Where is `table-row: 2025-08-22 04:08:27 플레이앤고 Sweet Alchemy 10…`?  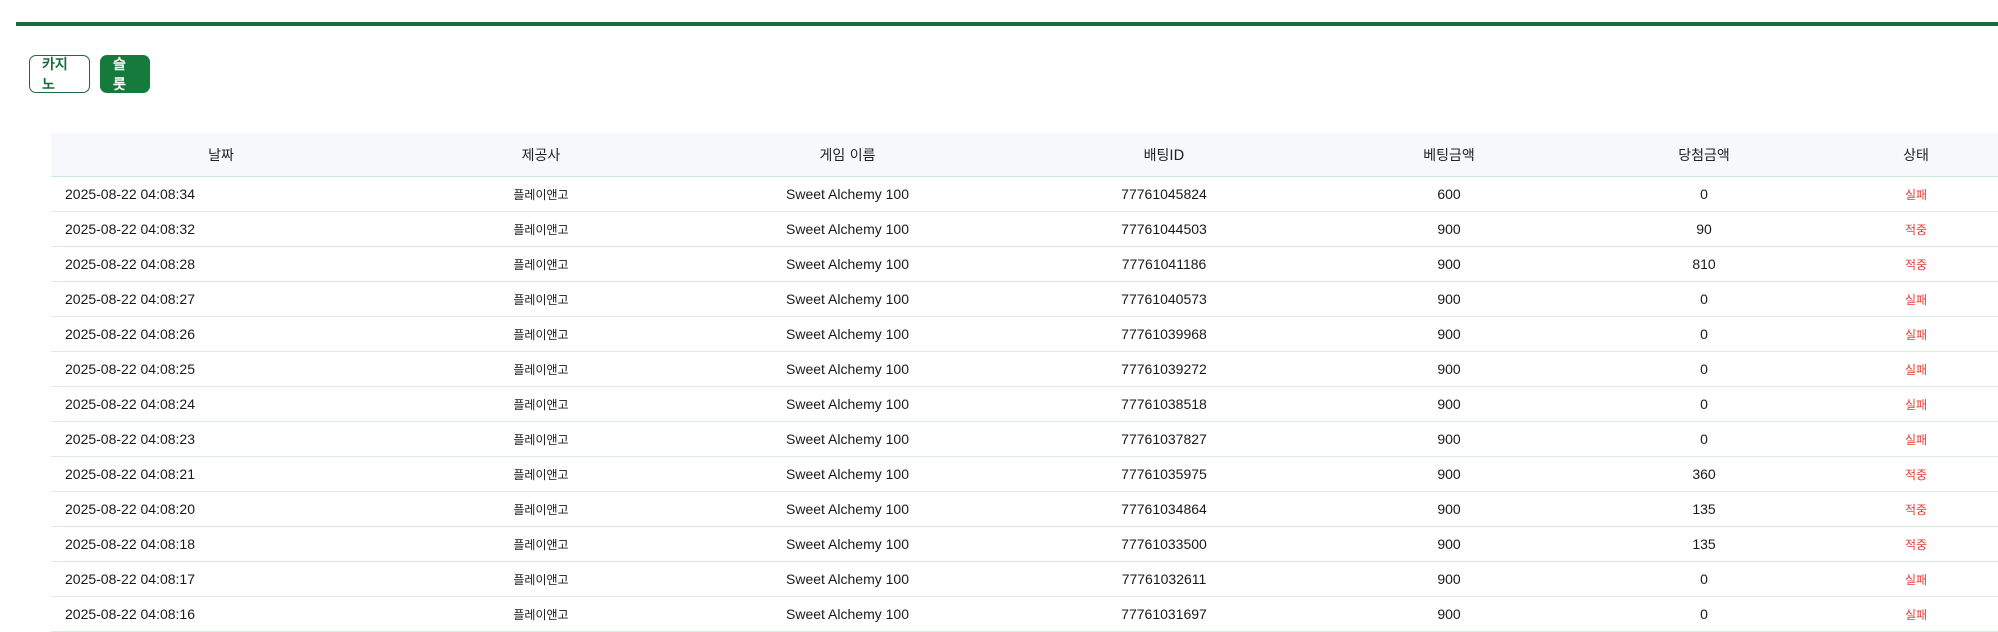
table-row: 2025-08-22 04:08:27 플레이앤고 Sweet Alchemy 10… is located at coordinates (1024, 299).